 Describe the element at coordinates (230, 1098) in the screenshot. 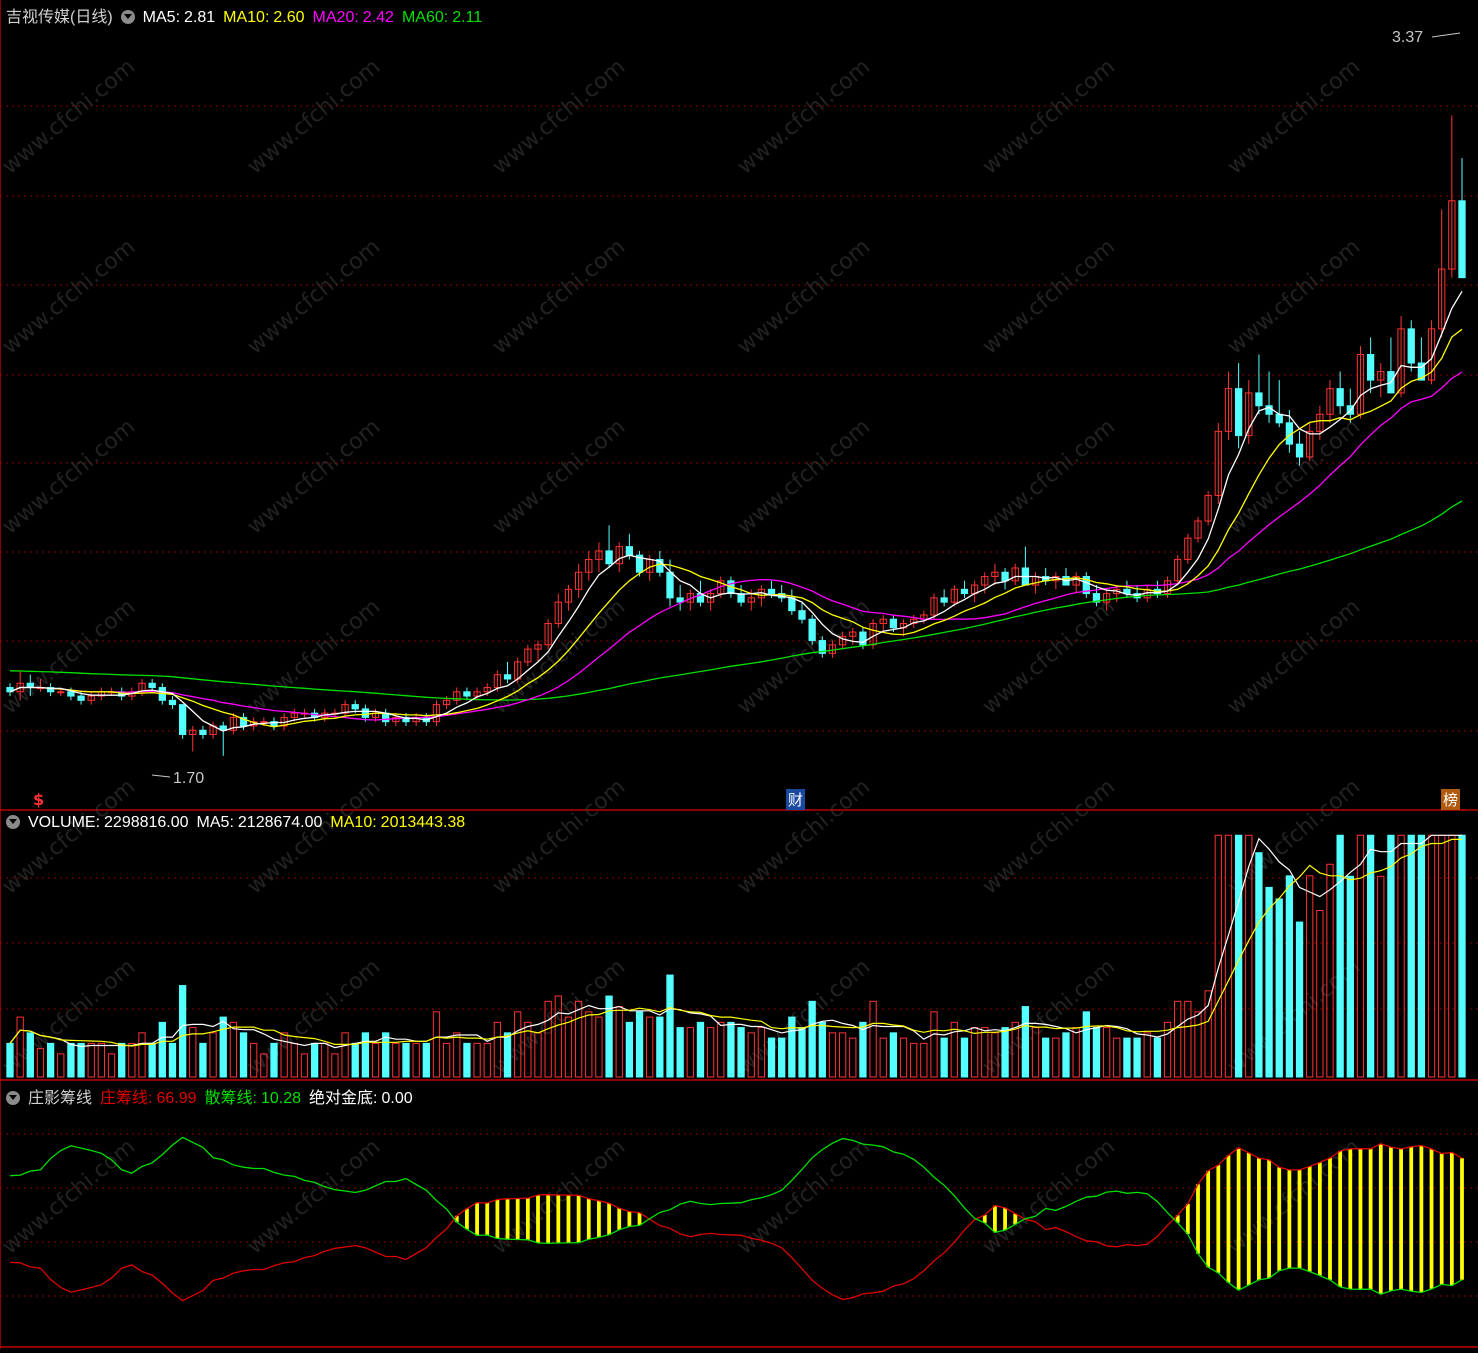

I see `san-label: 散筹线:` at that location.